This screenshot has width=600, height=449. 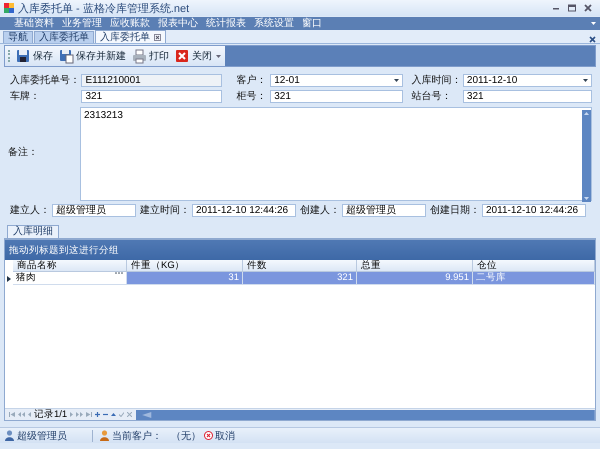 I want to click on printer-icon, so click(x=139, y=56).